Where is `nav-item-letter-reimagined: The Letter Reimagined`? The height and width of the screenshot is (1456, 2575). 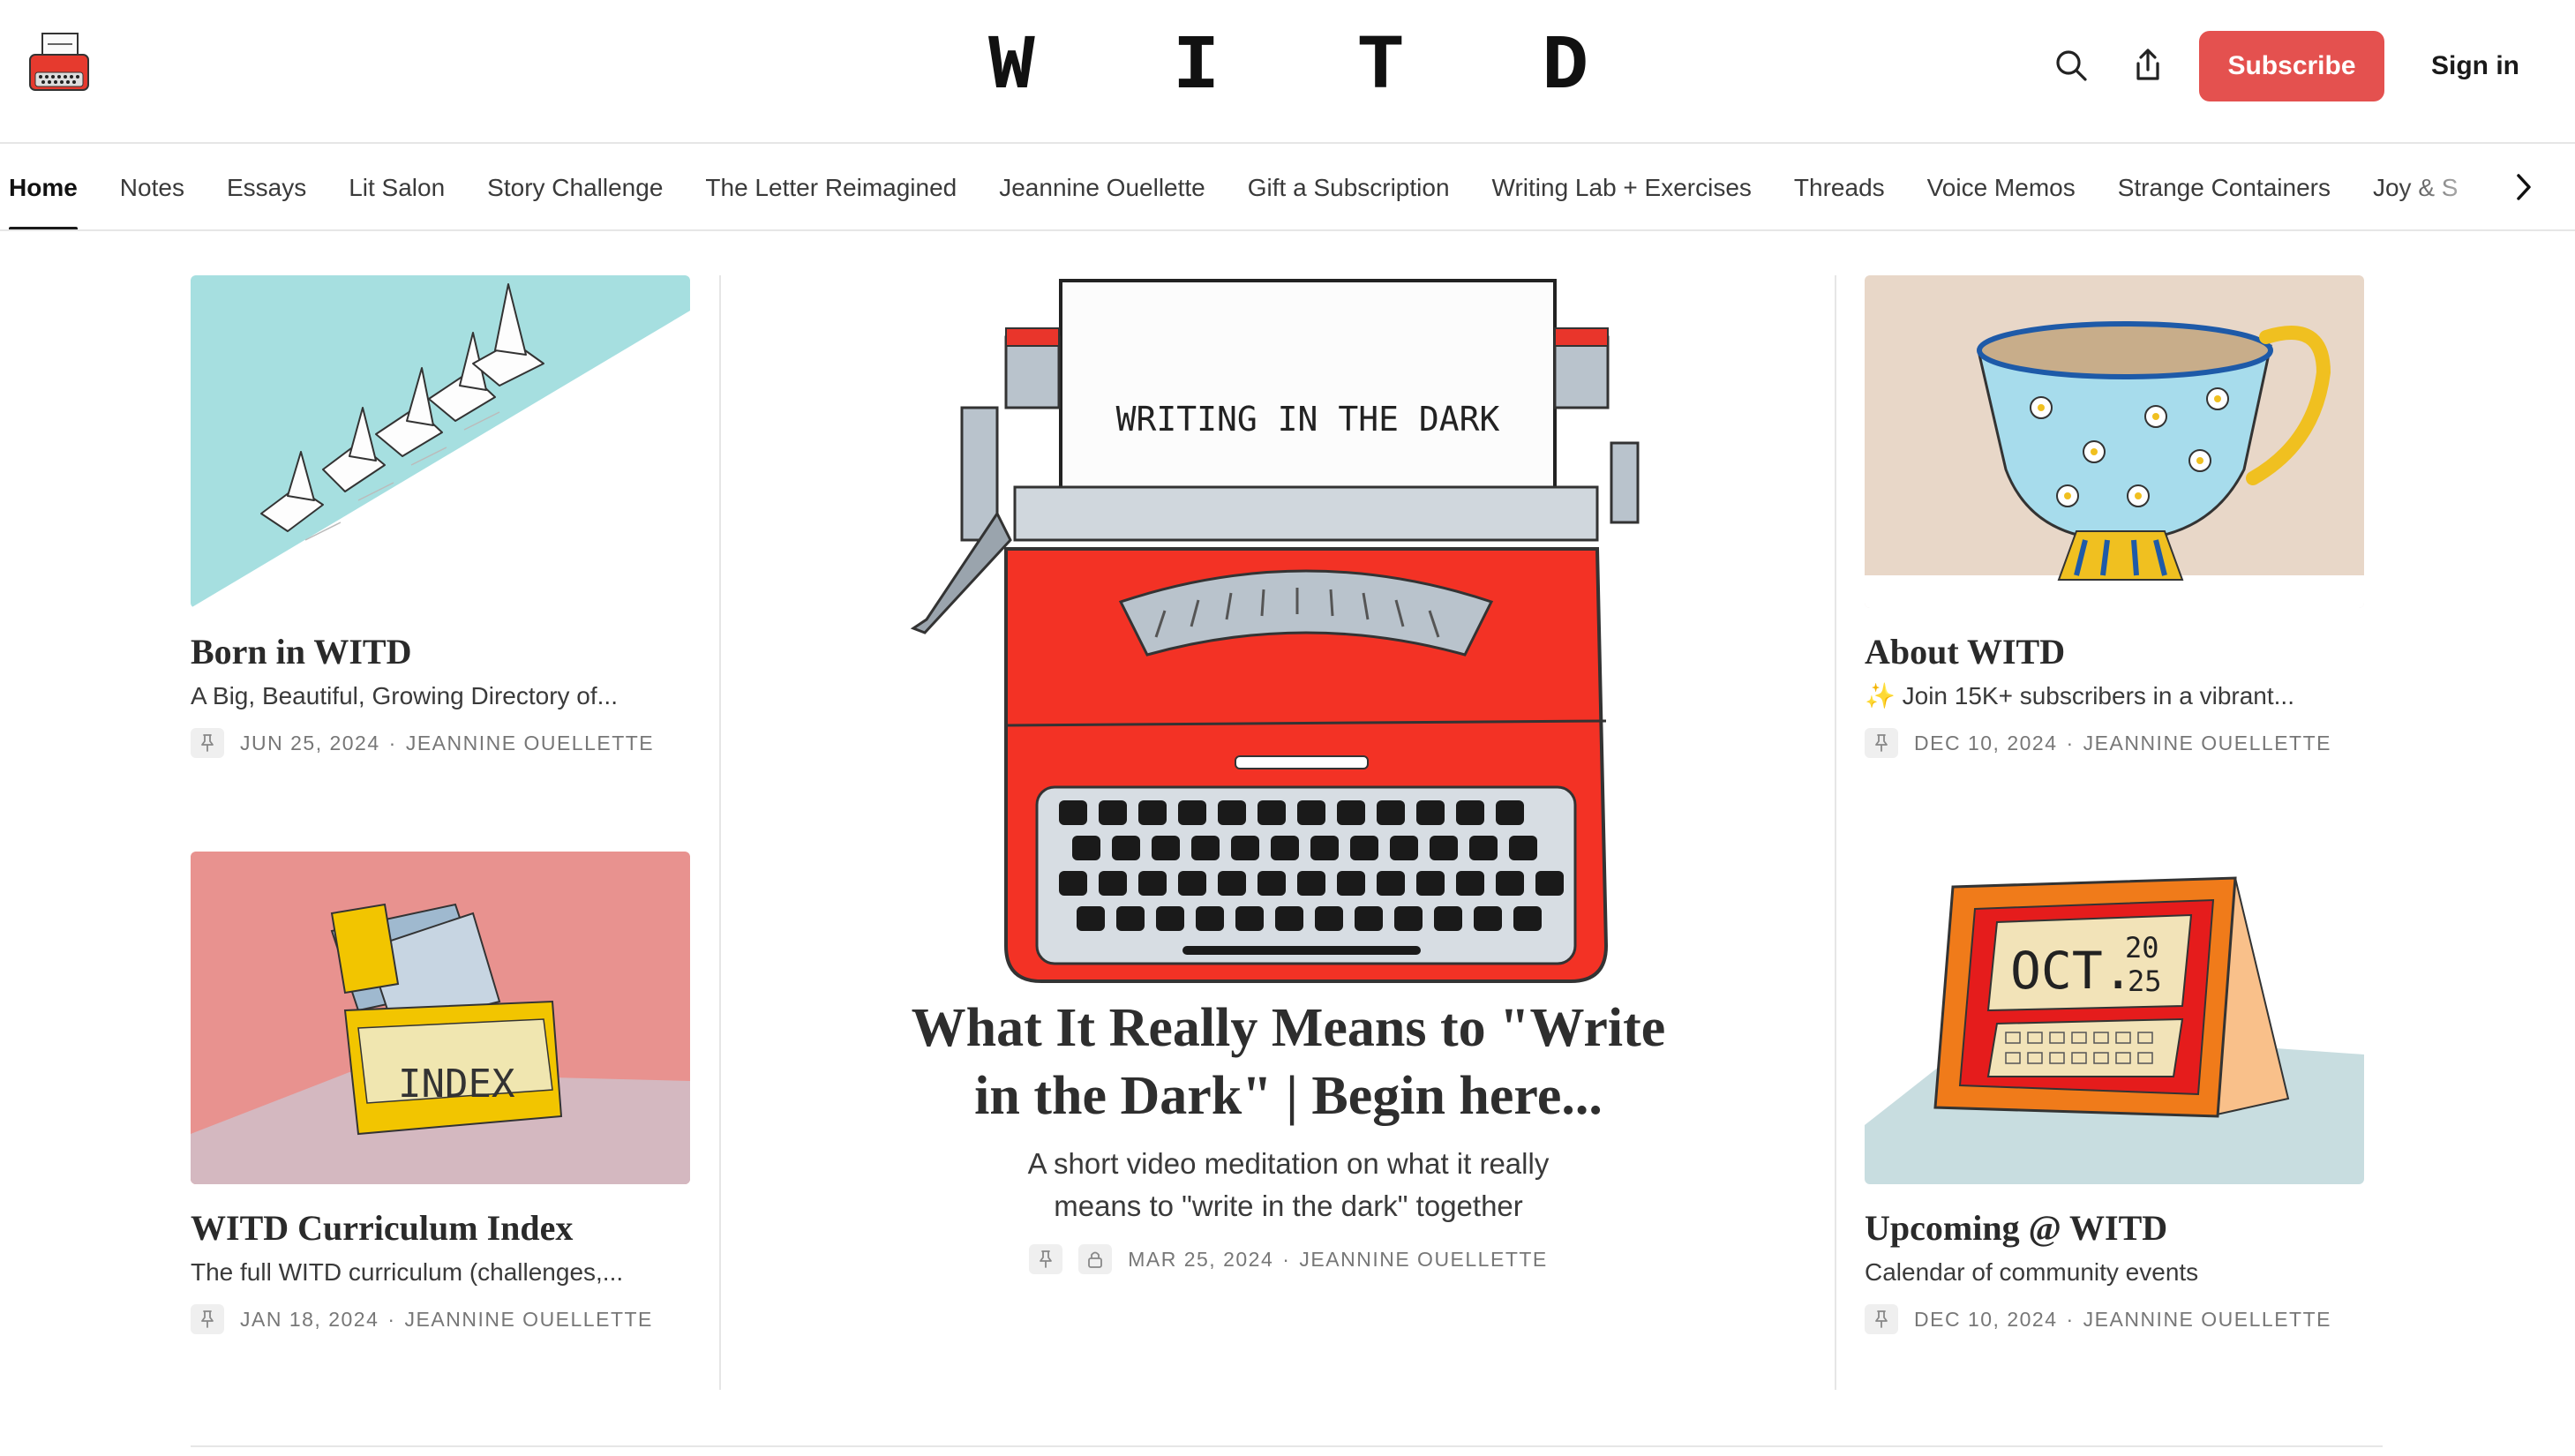 nav-item-letter-reimagined: The Letter Reimagined is located at coordinates (831, 186).